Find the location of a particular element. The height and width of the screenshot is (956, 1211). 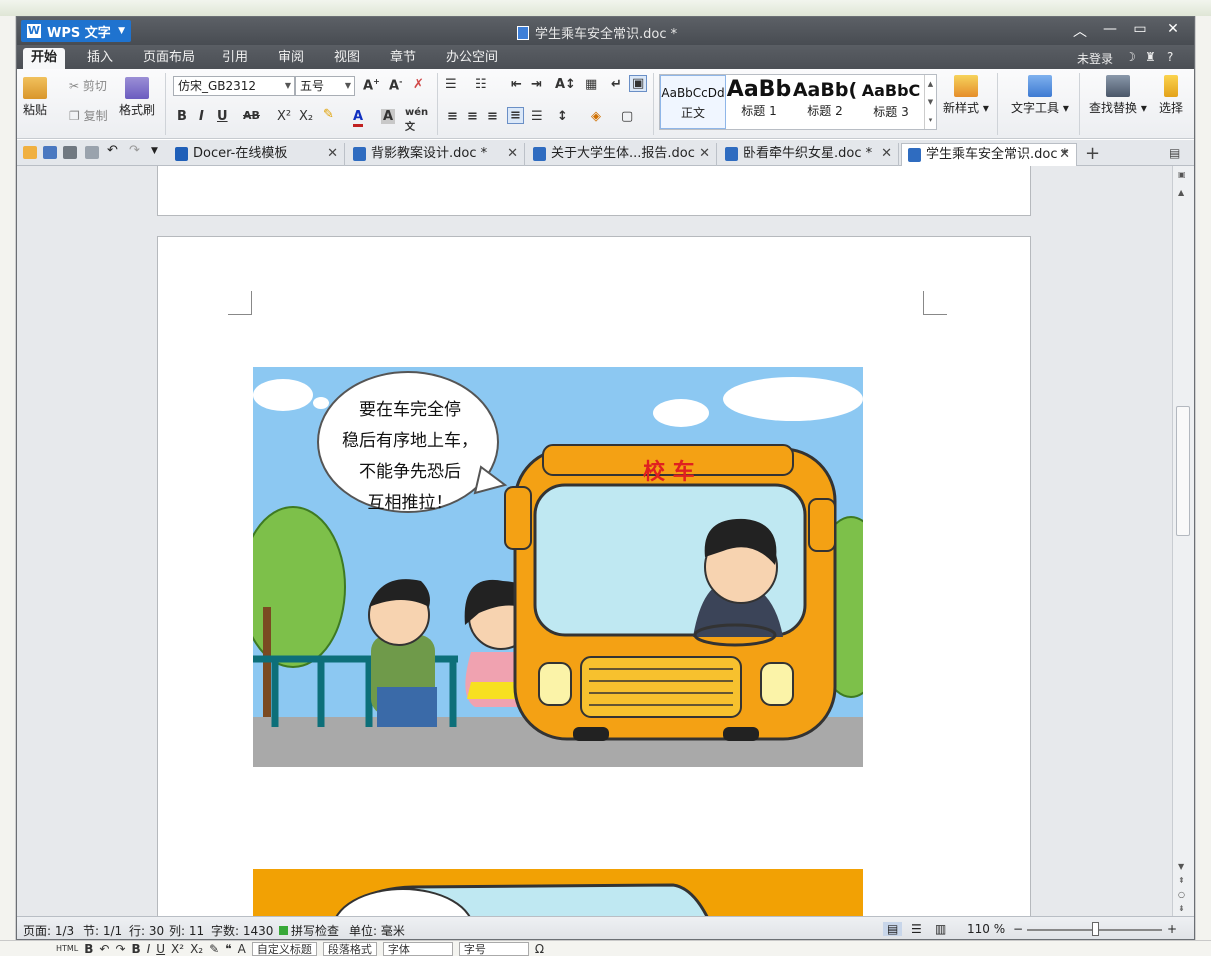

text-direction-icon: A↕ is located at coordinates (565, 84).